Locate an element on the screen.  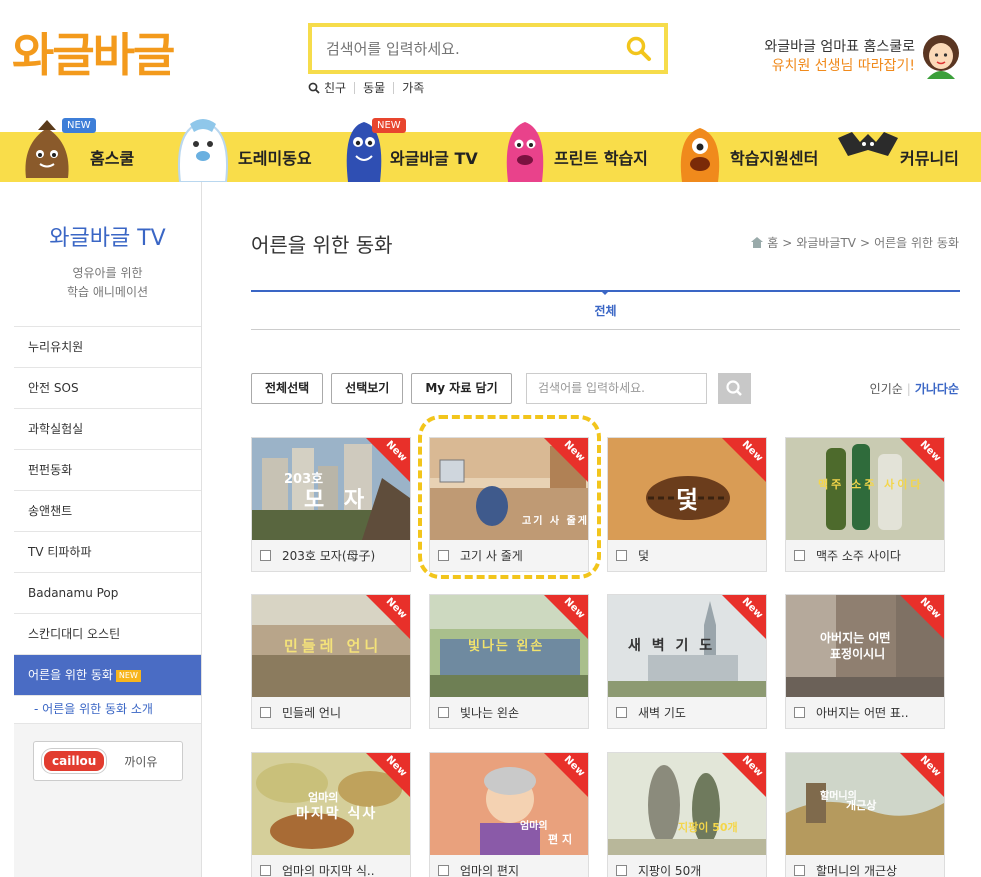
thumbnail-title: 덫 is located at coordinates (687, 500).